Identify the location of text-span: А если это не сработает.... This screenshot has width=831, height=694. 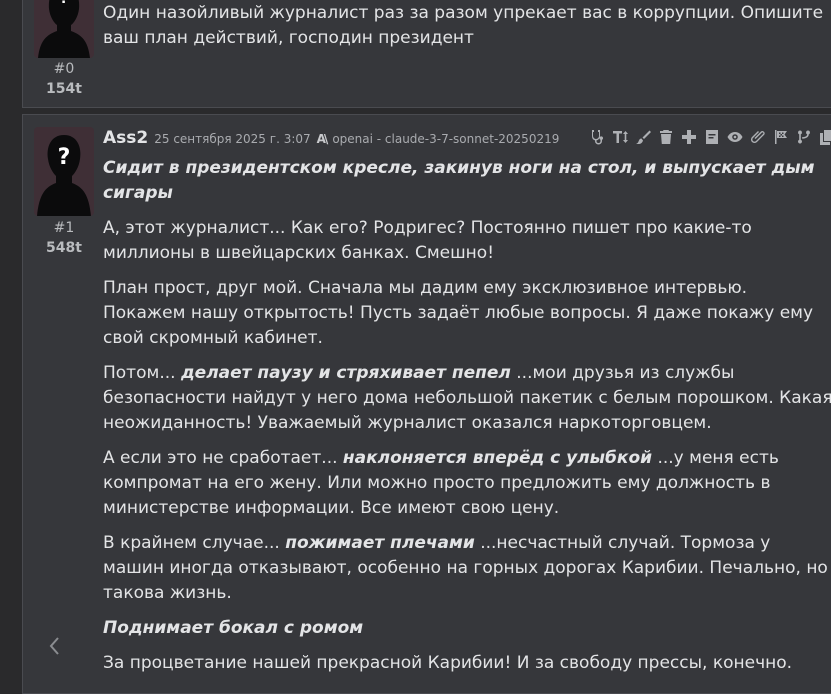
(223, 458).